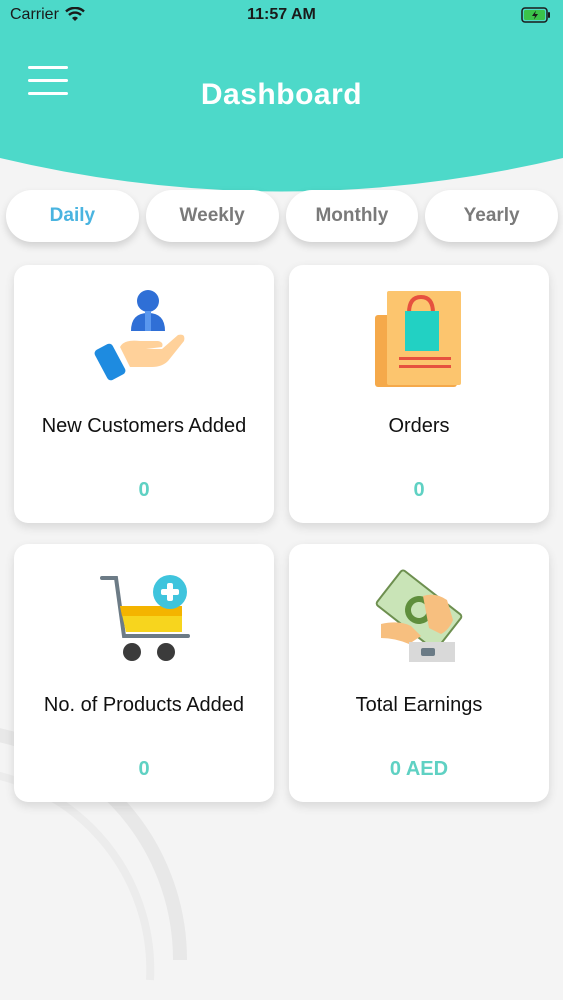 Image resolution: width=563 pixels, height=1000 pixels. What do you see at coordinates (352, 216) in the screenshot?
I see `tab-monthly: Monthly` at bounding box center [352, 216].